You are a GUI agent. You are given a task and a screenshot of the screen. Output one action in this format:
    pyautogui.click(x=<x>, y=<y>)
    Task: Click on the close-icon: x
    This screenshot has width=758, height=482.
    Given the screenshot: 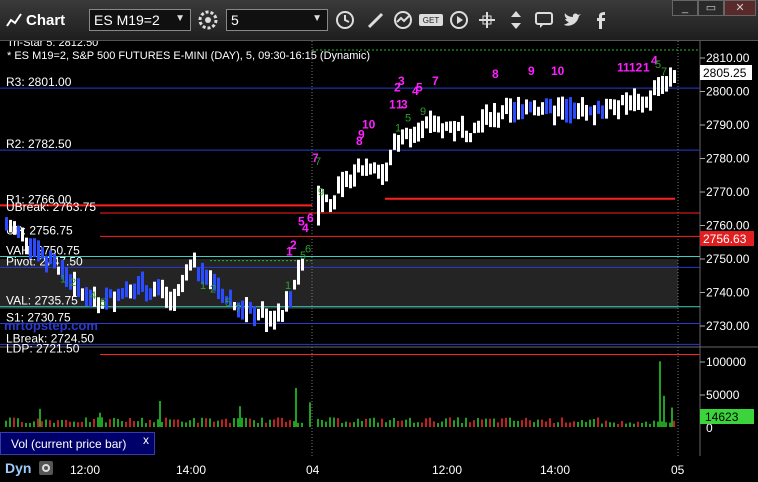 What is the action you would take?
    pyautogui.click(x=146, y=440)
    